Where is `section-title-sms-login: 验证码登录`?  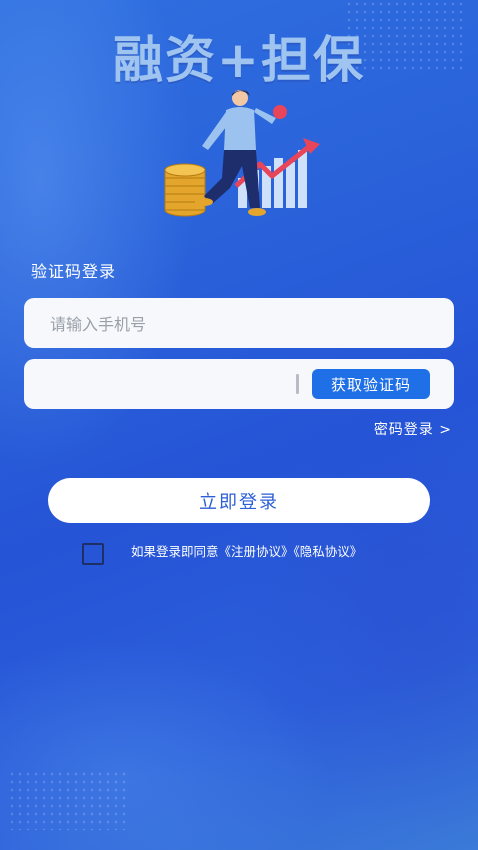 section-title-sms-login: 验证码登录 is located at coordinates (74, 271).